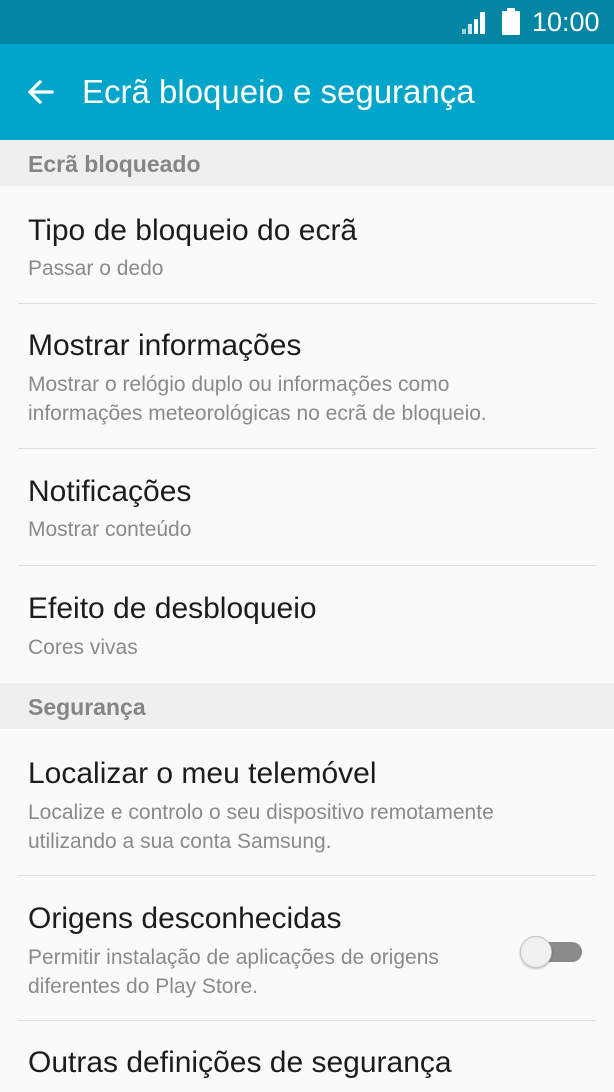  What do you see at coordinates (240, 1062) in the screenshot?
I see `setting-title: Outras definições de segurança` at bounding box center [240, 1062].